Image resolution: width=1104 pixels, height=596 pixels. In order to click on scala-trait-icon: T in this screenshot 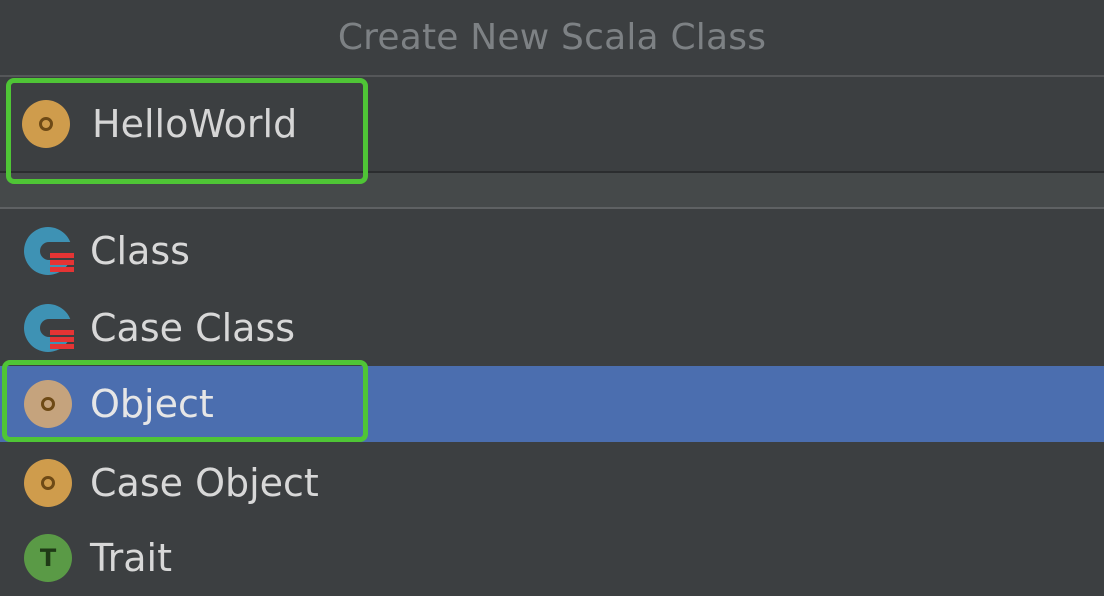, I will do `click(48, 558)`.